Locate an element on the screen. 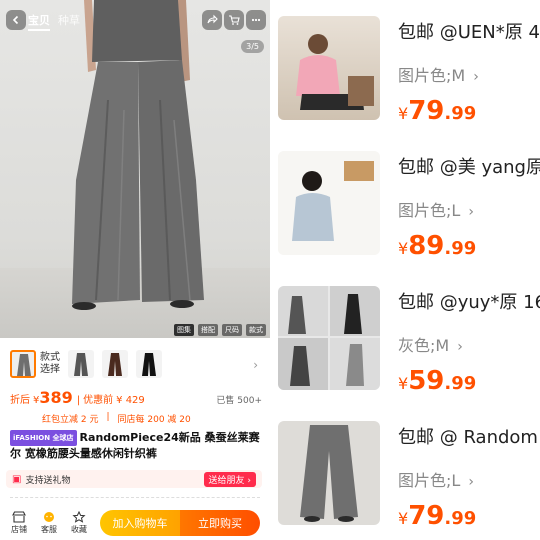 Image resolution: width=540 pixels, height=540 pixels. variant-thumb-grey is located at coordinates (23, 364).